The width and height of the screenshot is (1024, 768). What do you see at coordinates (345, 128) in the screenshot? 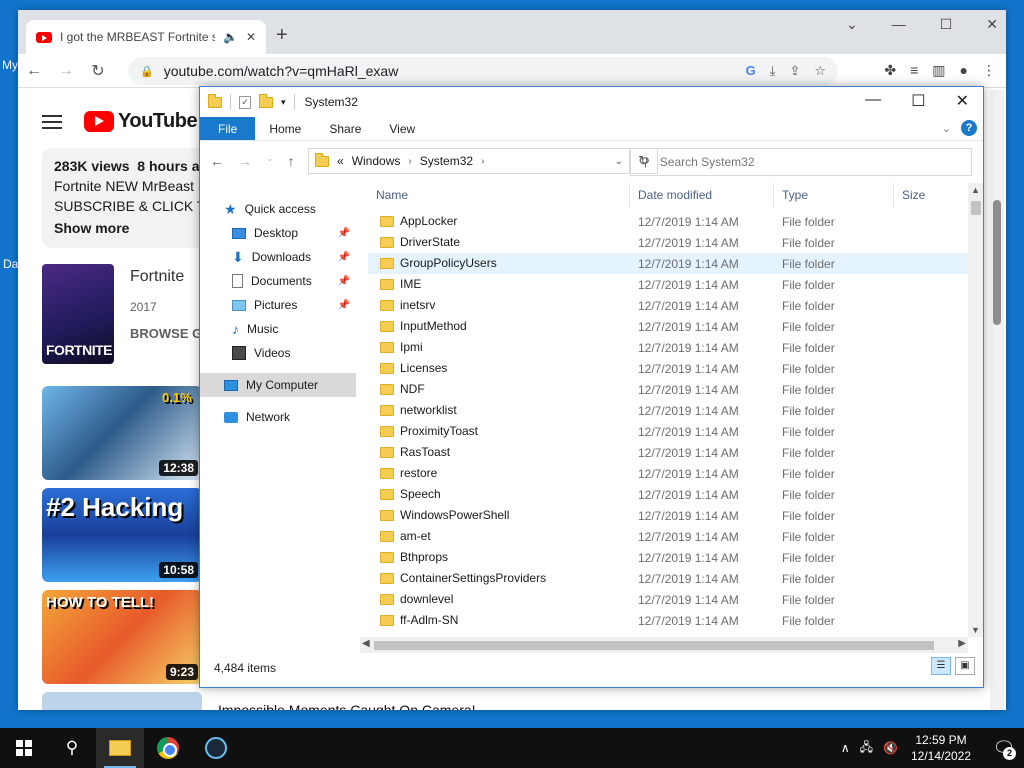
I see `tab-share: Share` at bounding box center [345, 128].